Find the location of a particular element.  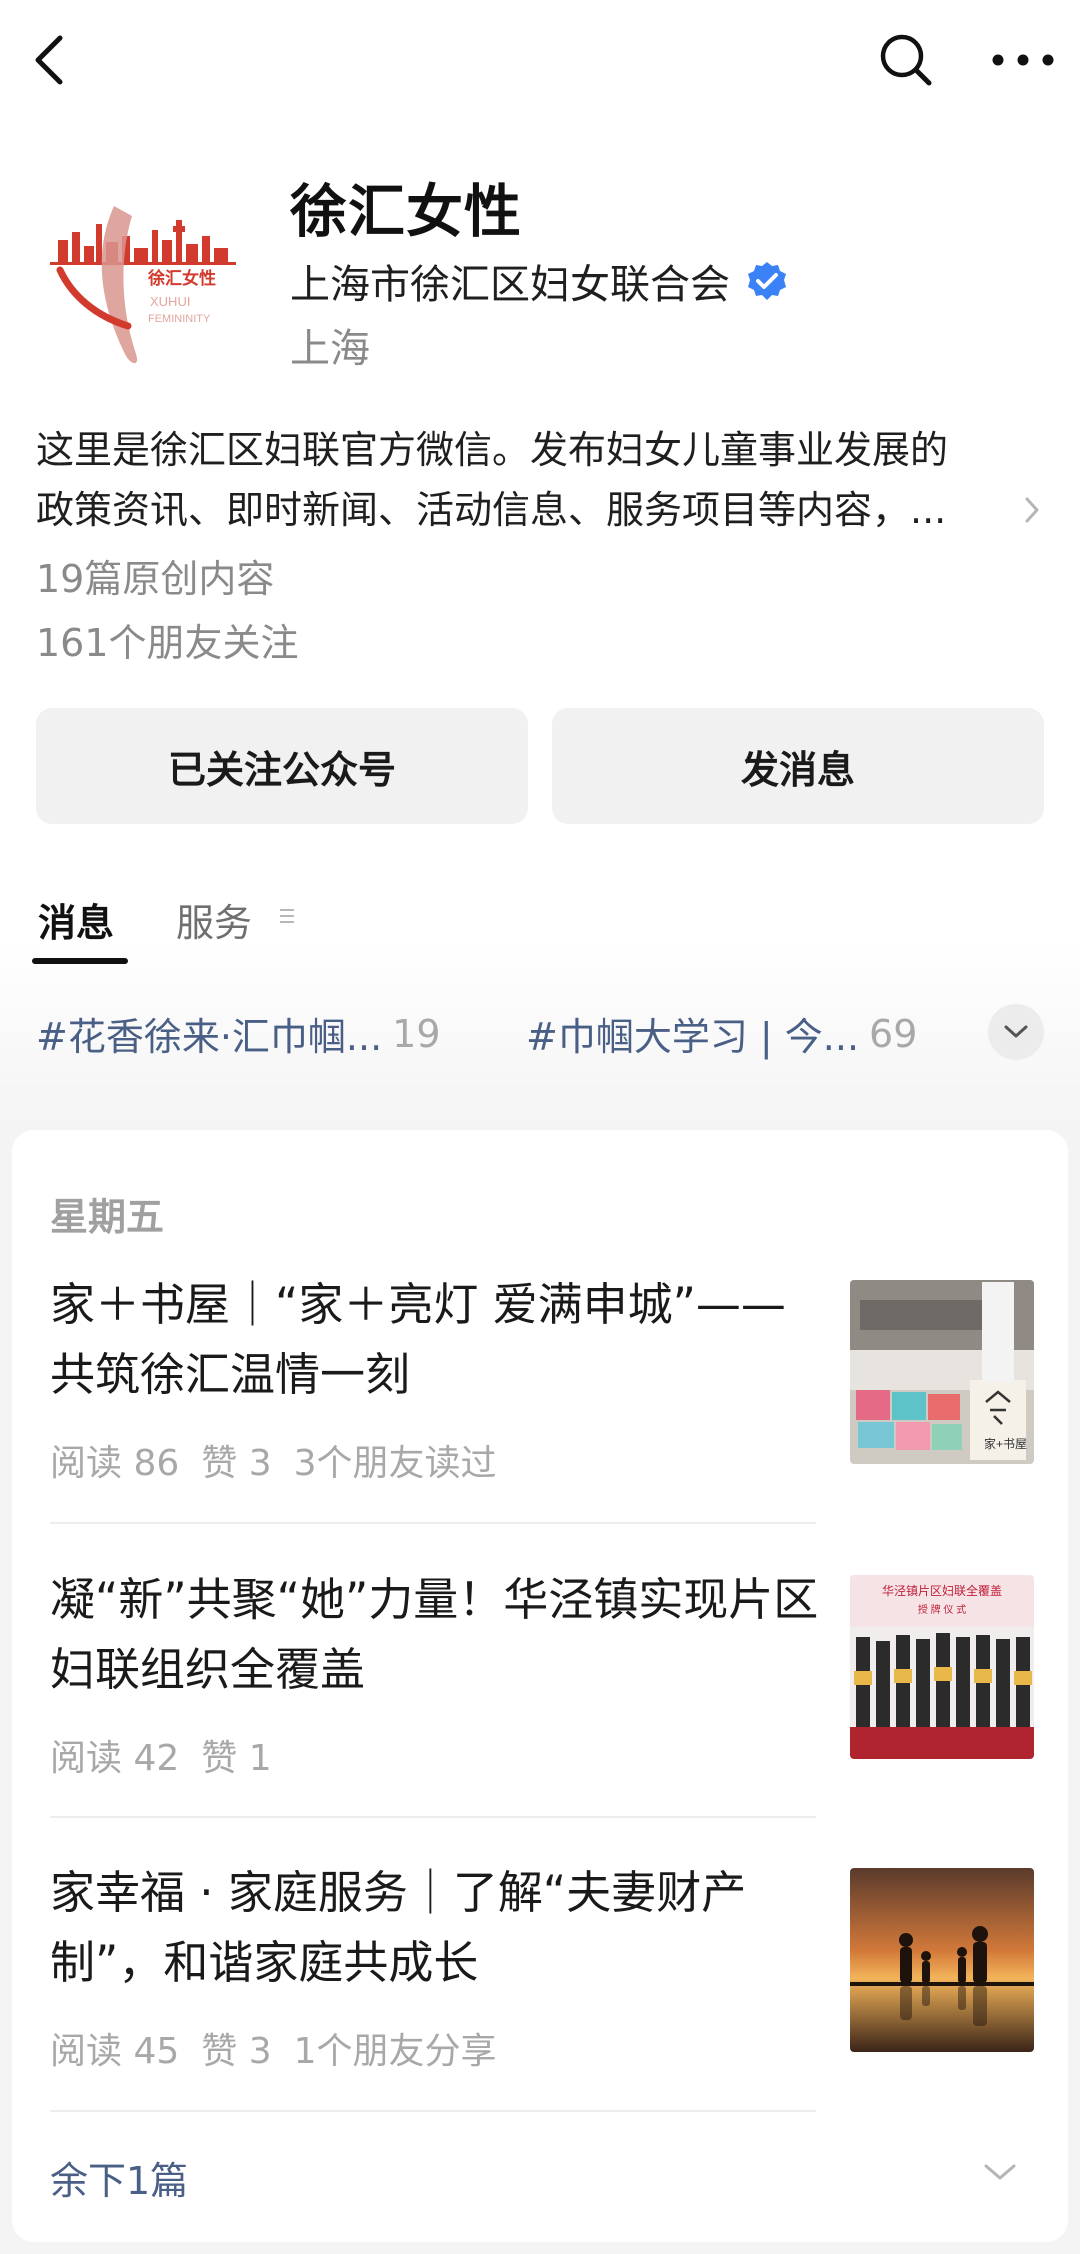

article-thumbnail: 家+书屋 is located at coordinates (942, 1372).